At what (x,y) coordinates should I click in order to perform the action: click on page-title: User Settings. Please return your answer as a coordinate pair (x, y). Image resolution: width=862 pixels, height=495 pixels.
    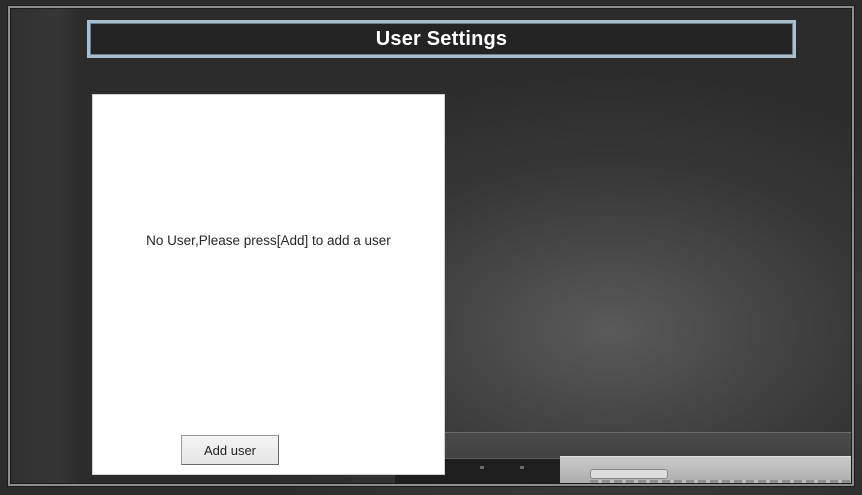
    Looking at the image, I should click on (441, 38).